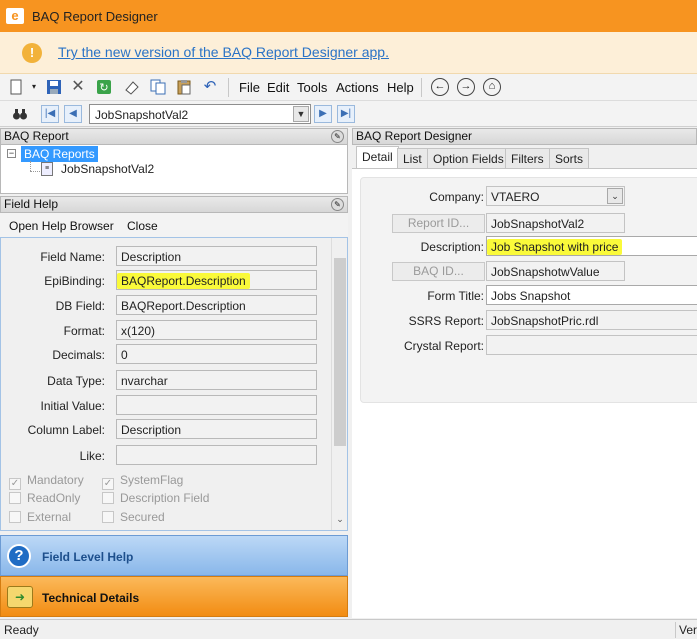 The width and height of the screenshot is (697, 639). What do you see at coordinates (675, 630) in the screenshot?
I see `status-separator` at bounding box center [675, 630].